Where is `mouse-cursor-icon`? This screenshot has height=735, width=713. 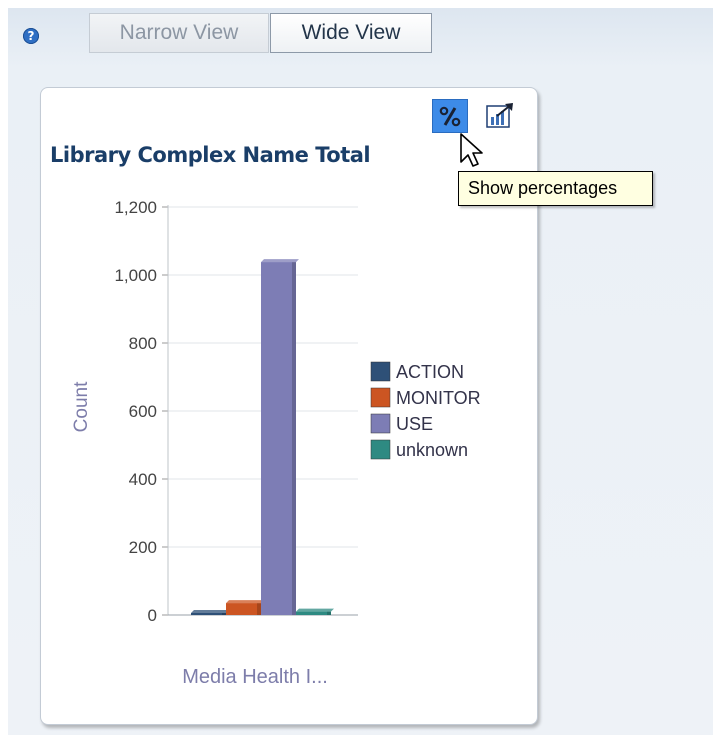 mouse-cursor-icon is located at coordinates (471, 150).